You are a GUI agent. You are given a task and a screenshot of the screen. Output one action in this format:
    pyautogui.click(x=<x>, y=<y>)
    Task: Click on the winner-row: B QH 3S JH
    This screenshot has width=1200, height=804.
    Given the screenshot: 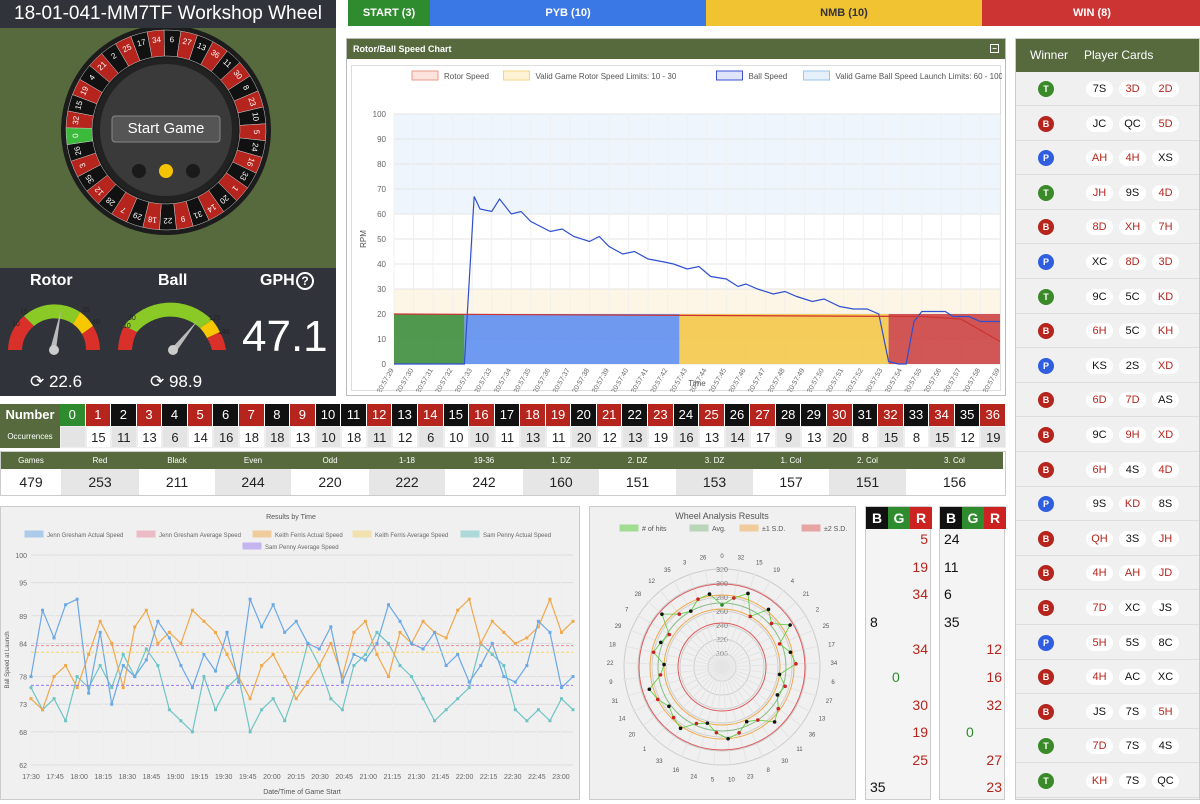 What is the action you would take?
    pyautogui.click(x=1107, y=538)
    